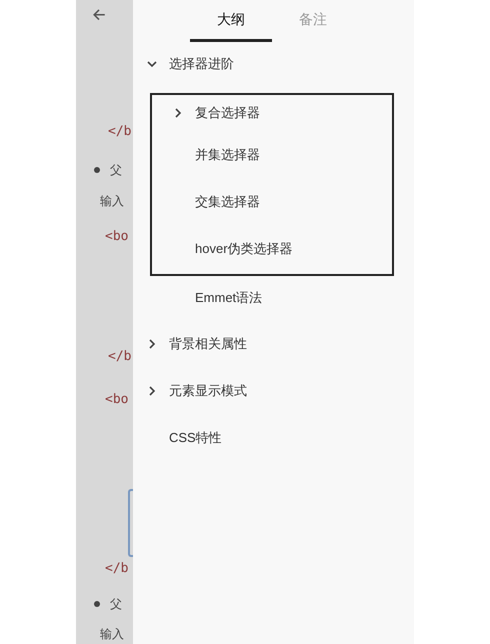 The width and height of the screenshot is (490, 644). I want to click on outline-item: CSS特性, so click(195, 438).